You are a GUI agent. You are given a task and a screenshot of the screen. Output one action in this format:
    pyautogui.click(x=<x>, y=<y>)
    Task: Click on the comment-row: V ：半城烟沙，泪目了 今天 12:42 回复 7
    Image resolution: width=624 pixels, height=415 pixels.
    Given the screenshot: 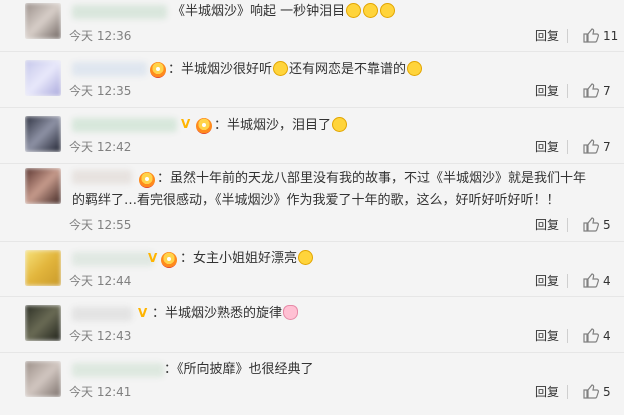 What is the action you would take?
    pyautogui.click(x=312, y=136)
    